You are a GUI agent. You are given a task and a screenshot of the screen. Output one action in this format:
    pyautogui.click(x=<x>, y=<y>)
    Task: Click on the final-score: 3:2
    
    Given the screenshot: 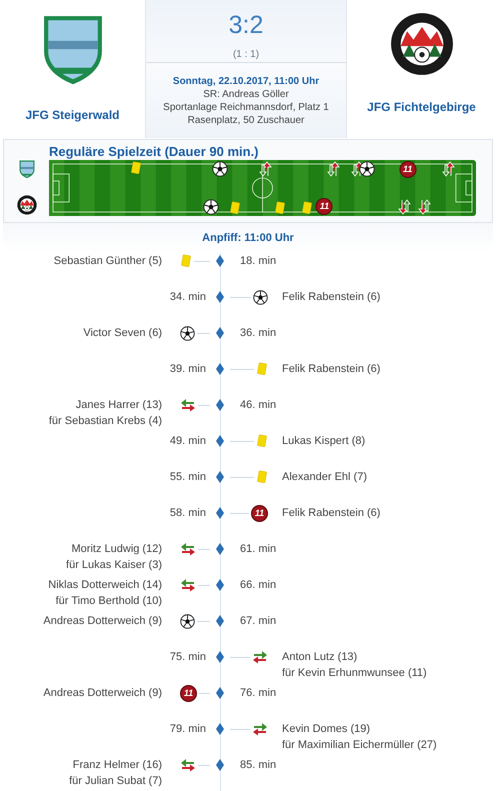 What is the action you would take?
    pyautogui.click(x=246, y=25)
    